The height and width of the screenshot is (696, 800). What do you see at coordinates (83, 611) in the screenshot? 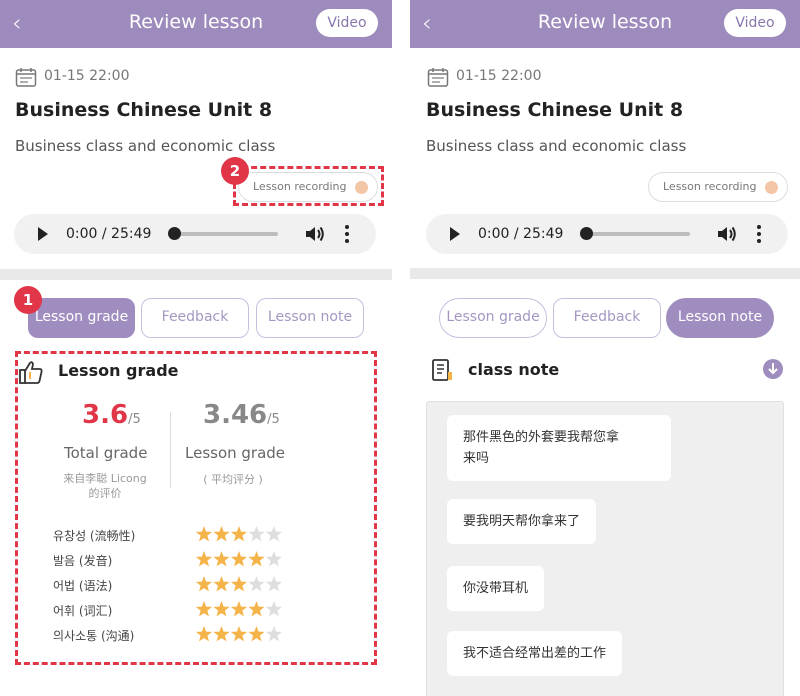
I see `rating-label-vocabulary: 어휘 (词汇)` at bounding box center [83, 611].